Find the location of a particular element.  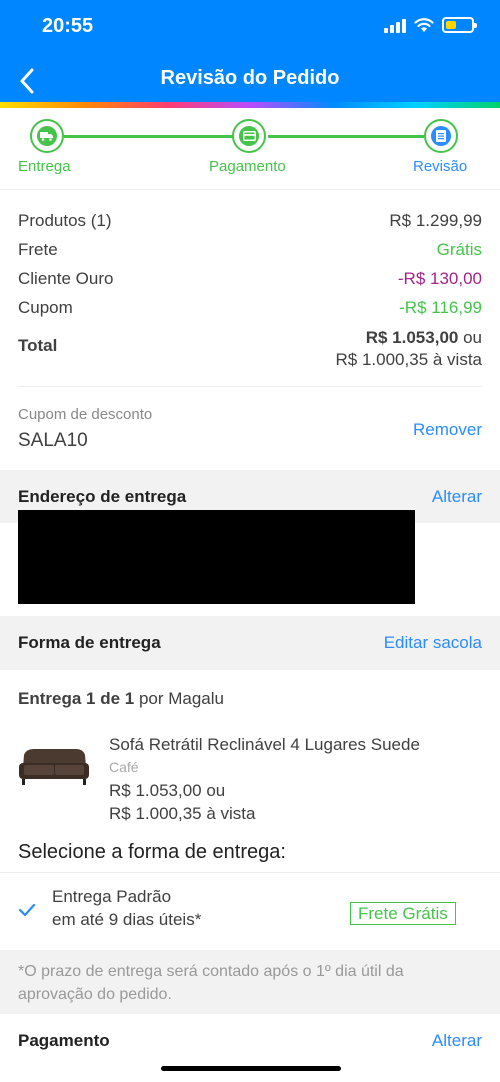

summary-row-cupom: Cupom -R$ 116,99 is located at coordinates (250, 307).